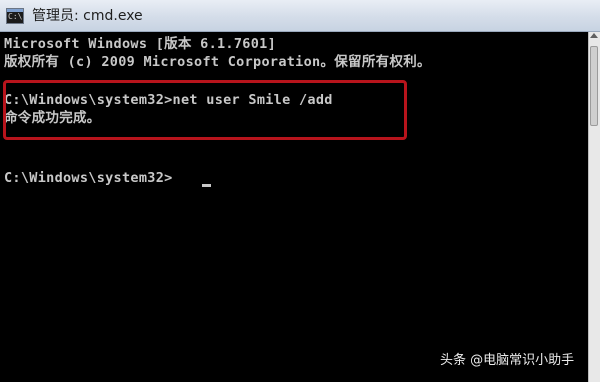  I want to click on watermark: 头条 @电脑常识小助手, so click(507, 360).